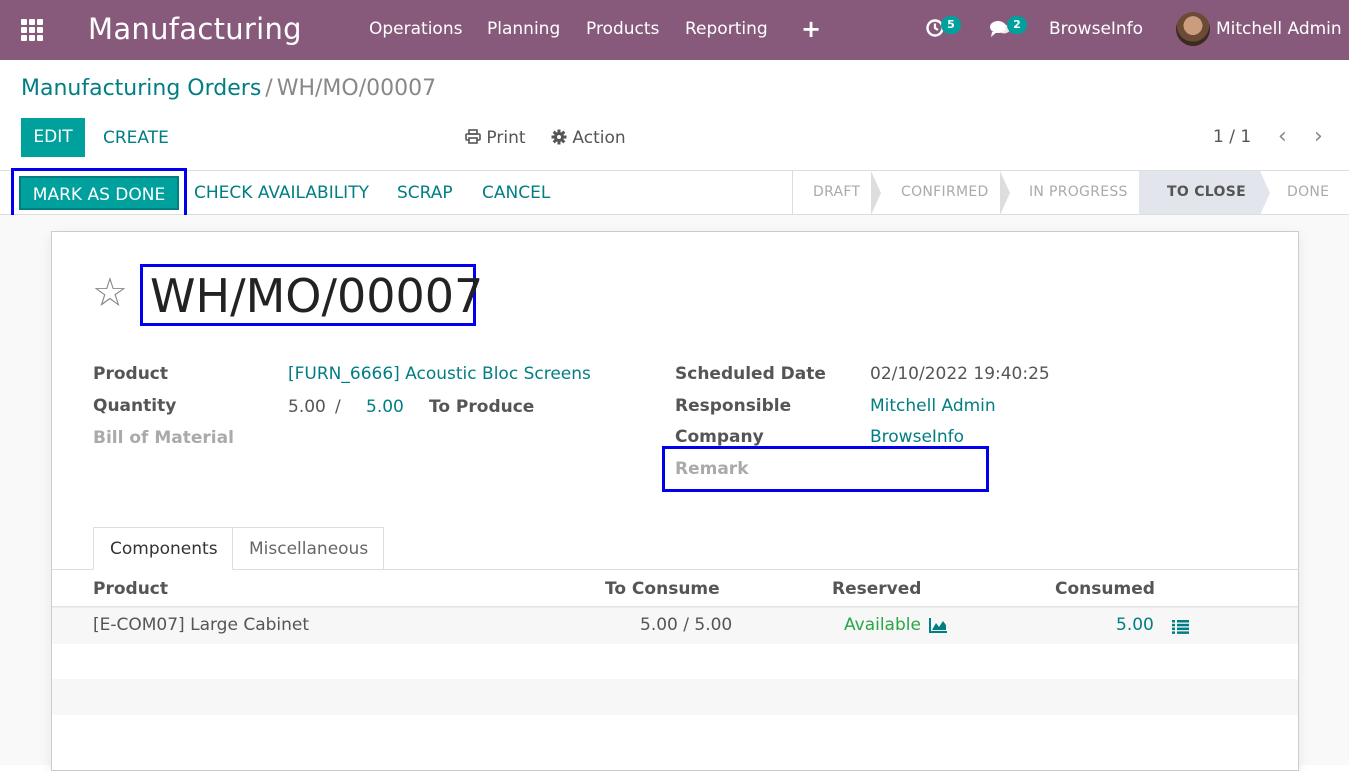  What do you see at coordinates (281, 193) in the screenshot?
I see `check-availability-button: CHECK AVAILABILITY` at bounding box center [281, 193].